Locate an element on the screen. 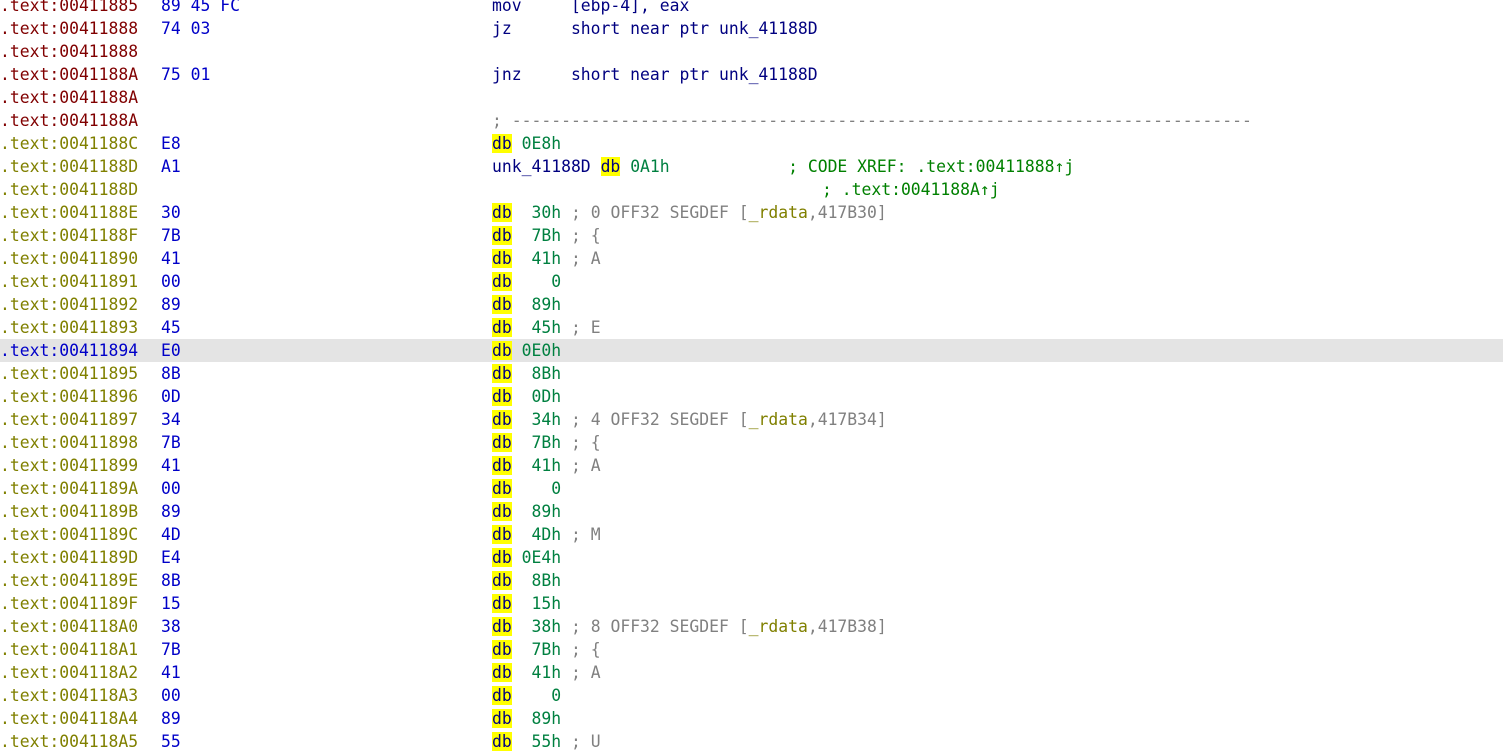 This screenshot has height=753, width=1503. listing-line: .text:004118A5 55 db 55h ; U is located at coordinates (751, 741).